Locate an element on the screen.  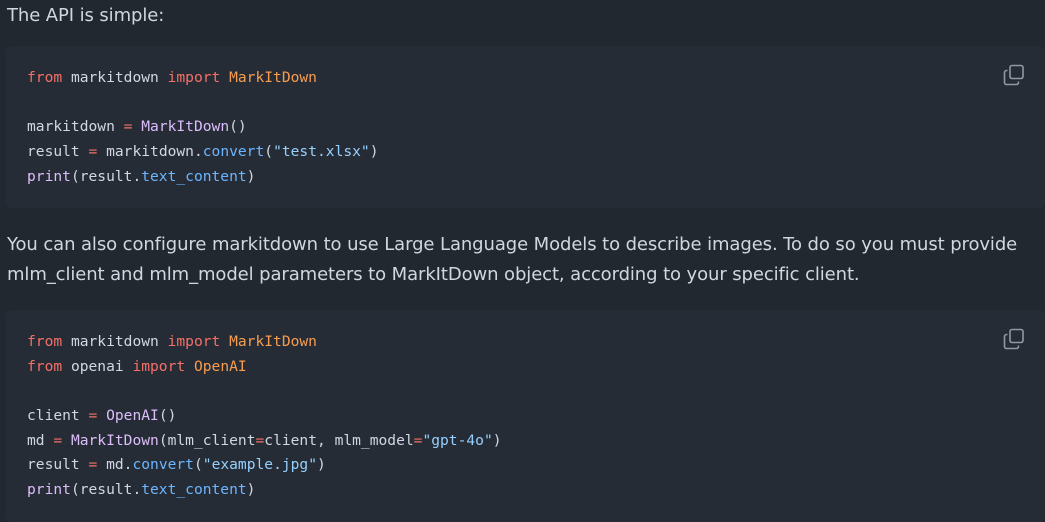
intro-text: The API is simple: is located at coordinates (86, 15).